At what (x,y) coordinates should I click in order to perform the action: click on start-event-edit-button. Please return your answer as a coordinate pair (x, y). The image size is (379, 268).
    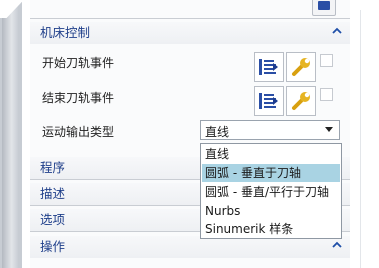
    Looking at the image, I should click on (301, 67).